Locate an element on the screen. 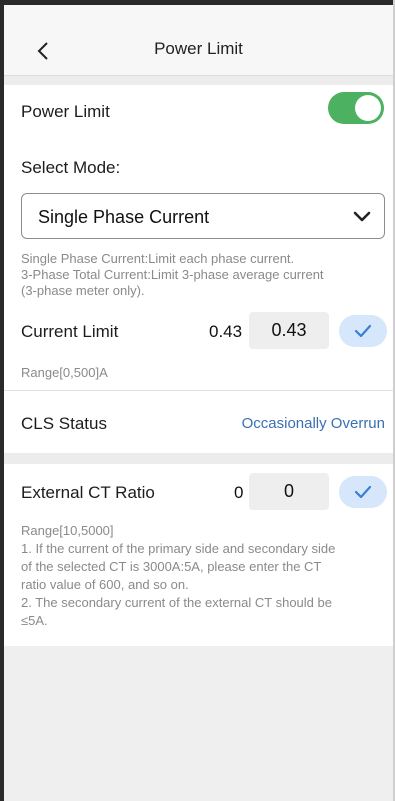 Image resolution: width=395 pixels, height=801 pixels. ct-ratio-label: External CT Ratio is located at coordinates (88, 492).